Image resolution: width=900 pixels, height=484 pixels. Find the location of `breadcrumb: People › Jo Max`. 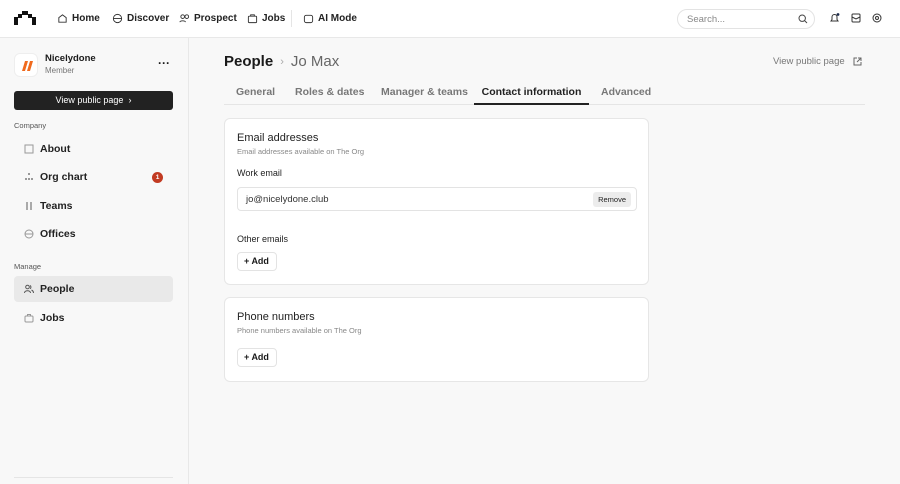

breadcrumb: People › Jo Max is located at coordinates (281, 61).